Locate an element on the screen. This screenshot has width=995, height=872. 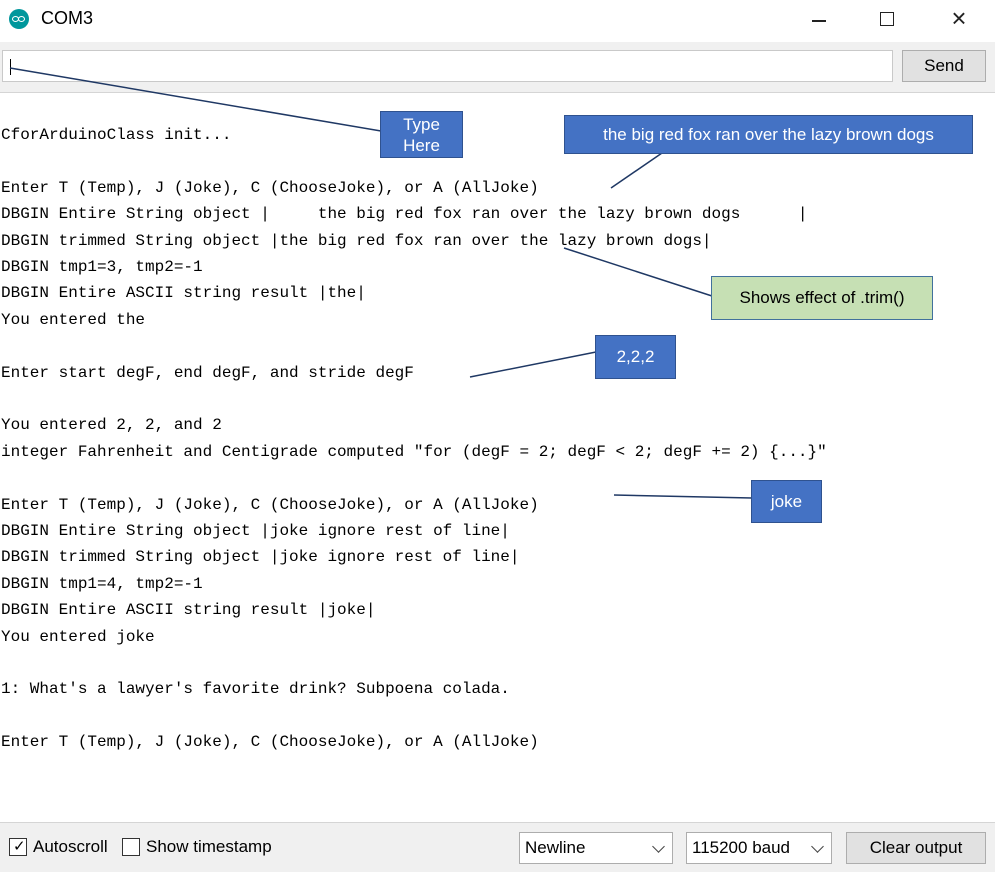
minimize-icon is located at coordinates (819, 21).